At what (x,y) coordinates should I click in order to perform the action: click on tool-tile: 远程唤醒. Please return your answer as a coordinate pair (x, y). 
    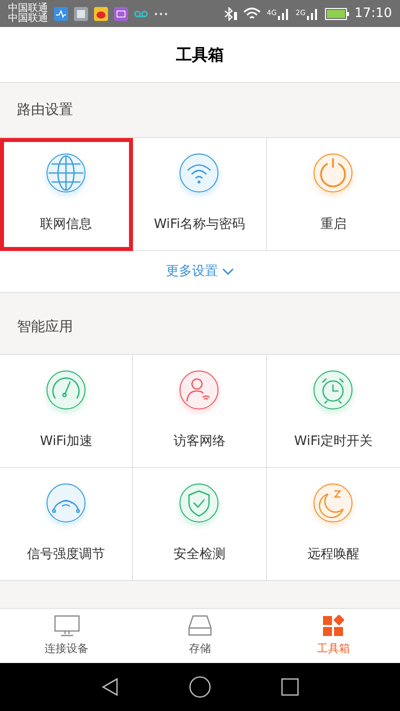
    Looking at the image, I should click on (333, 524).